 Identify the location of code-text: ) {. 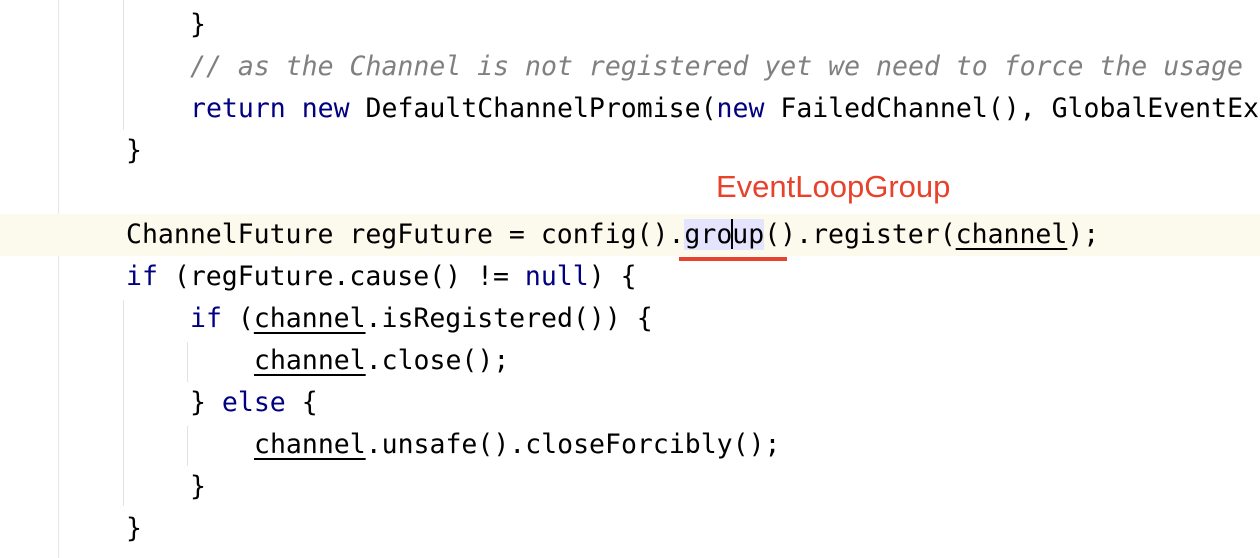
(612, 276).